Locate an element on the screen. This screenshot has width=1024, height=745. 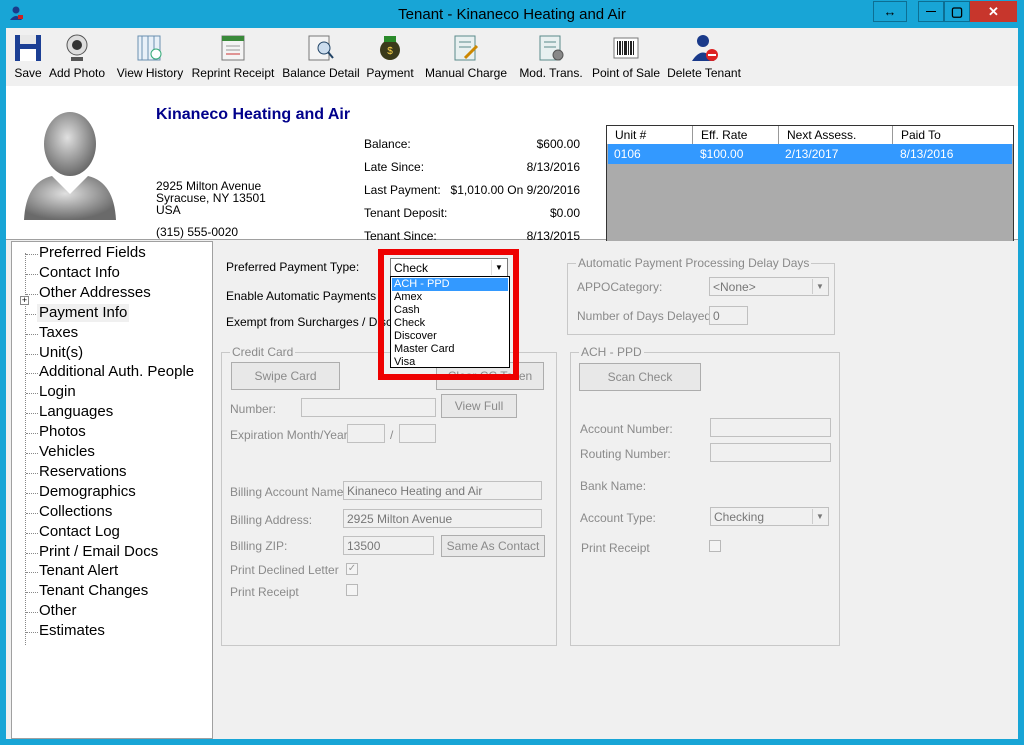
avatar is located at coordinates (70, 166).